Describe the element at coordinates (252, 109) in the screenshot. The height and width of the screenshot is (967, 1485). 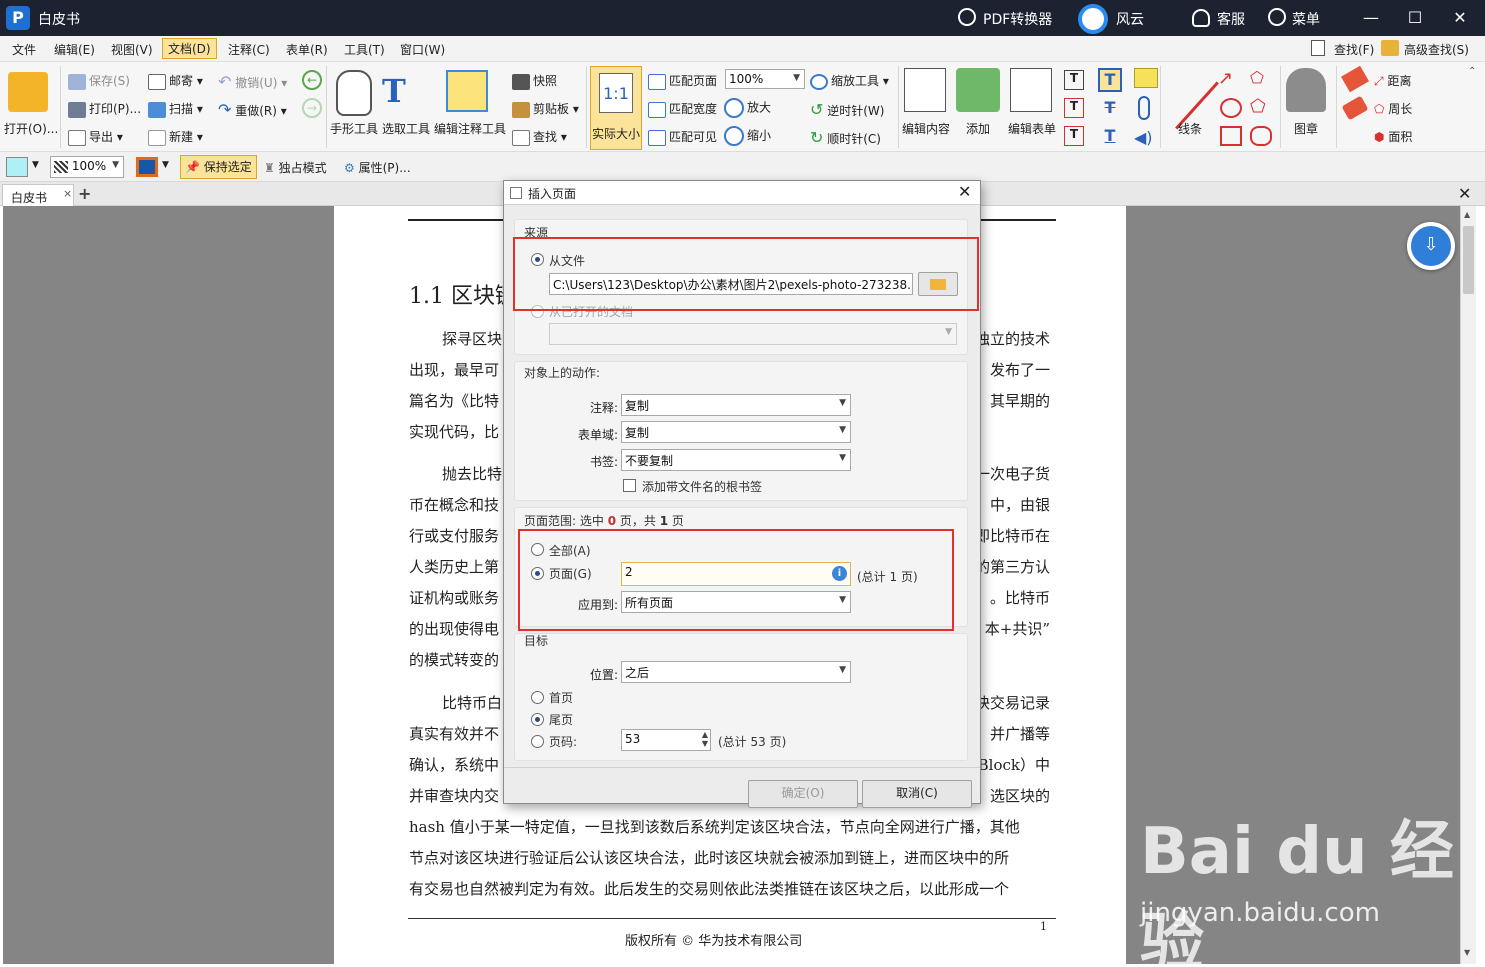
I see `redo-button: ↷ 重做(R) ▾` at that location.